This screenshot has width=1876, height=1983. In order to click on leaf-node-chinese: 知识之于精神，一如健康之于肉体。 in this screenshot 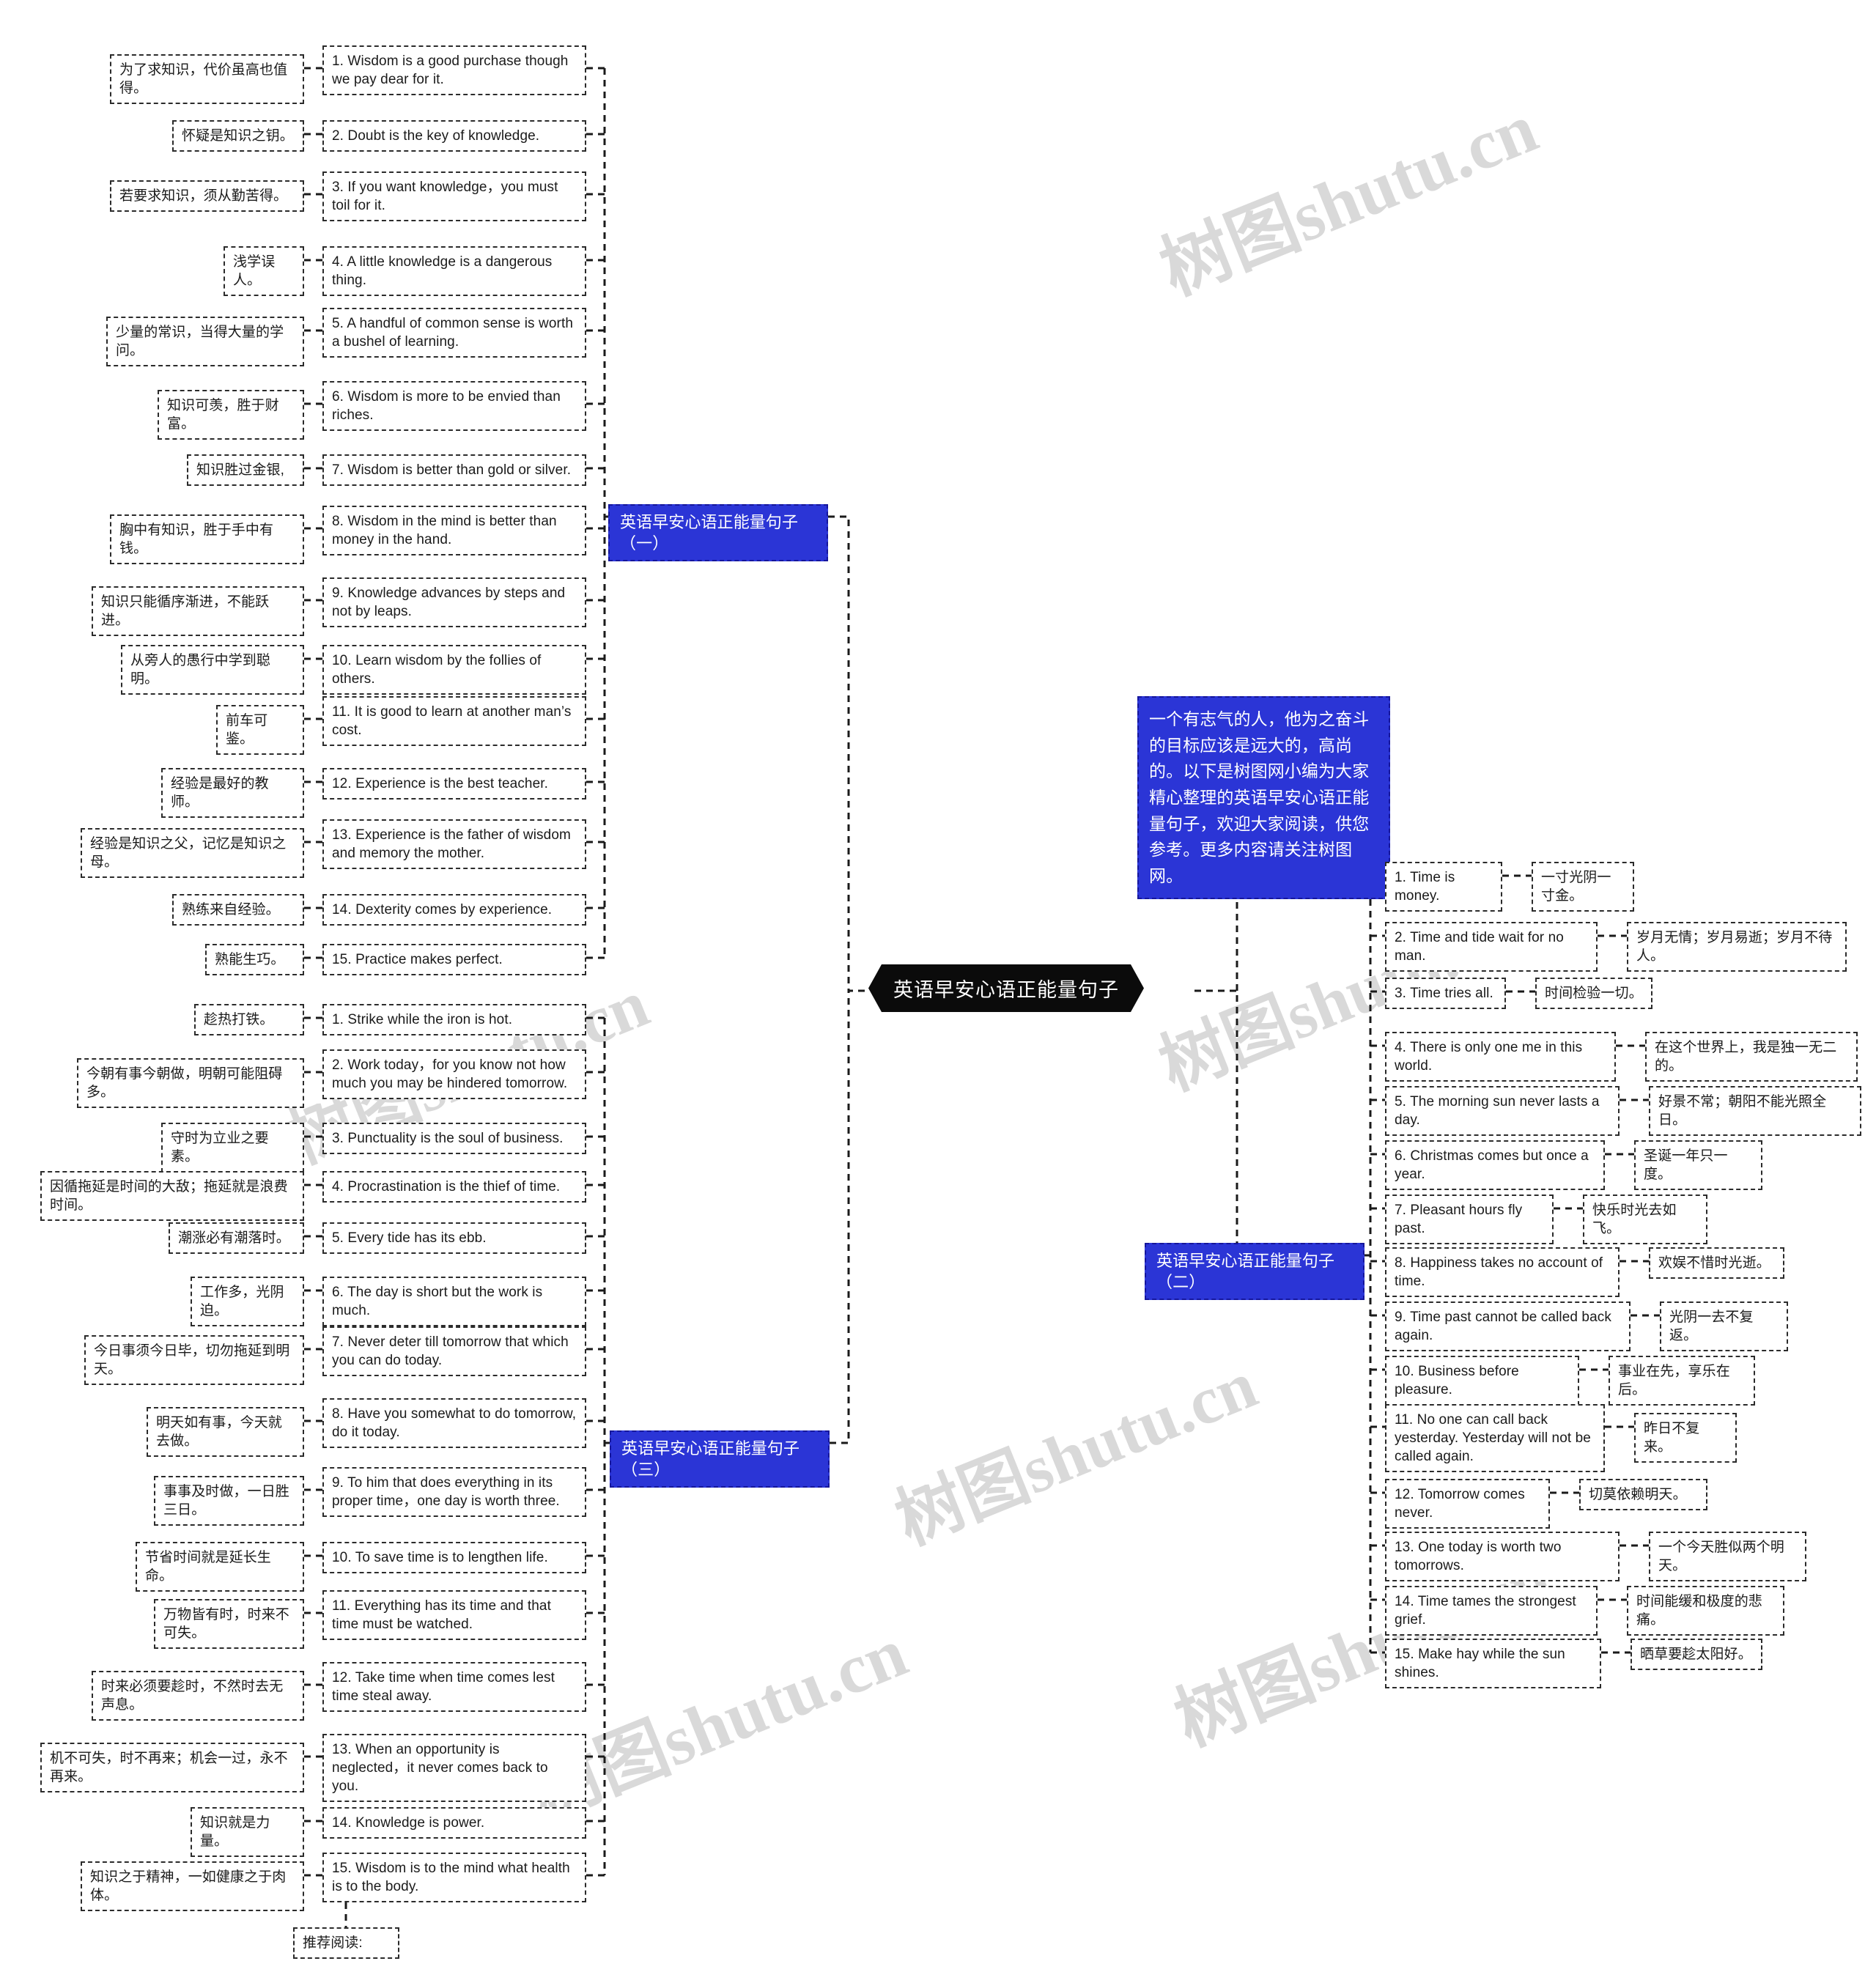, I will do `click(192, 1886)`.